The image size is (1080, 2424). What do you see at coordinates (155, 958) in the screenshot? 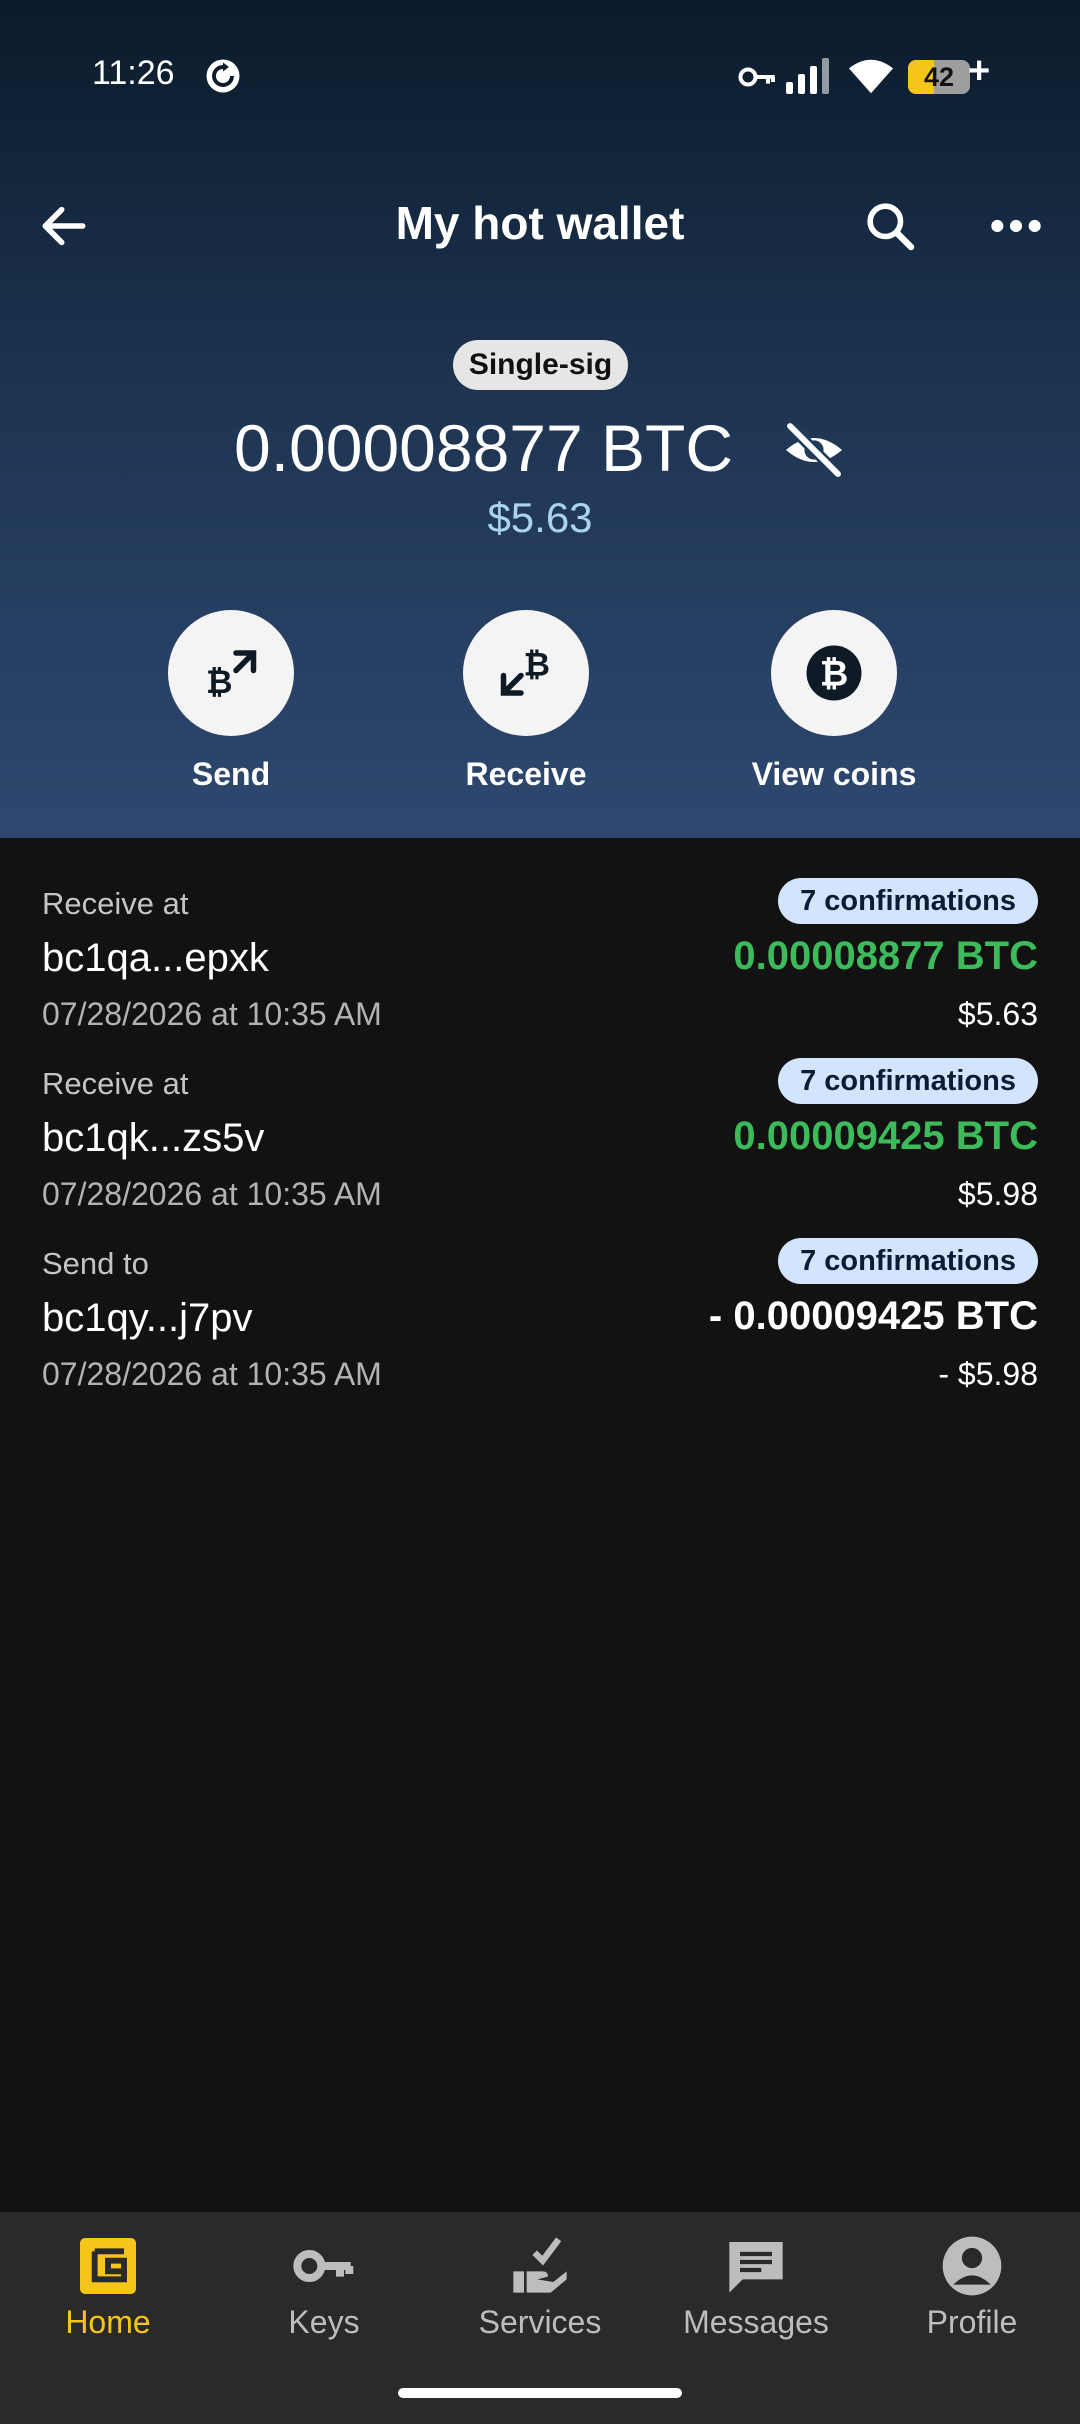
I see `transaction-address: bc1qa...epxk` at bounding box center [155, 958].